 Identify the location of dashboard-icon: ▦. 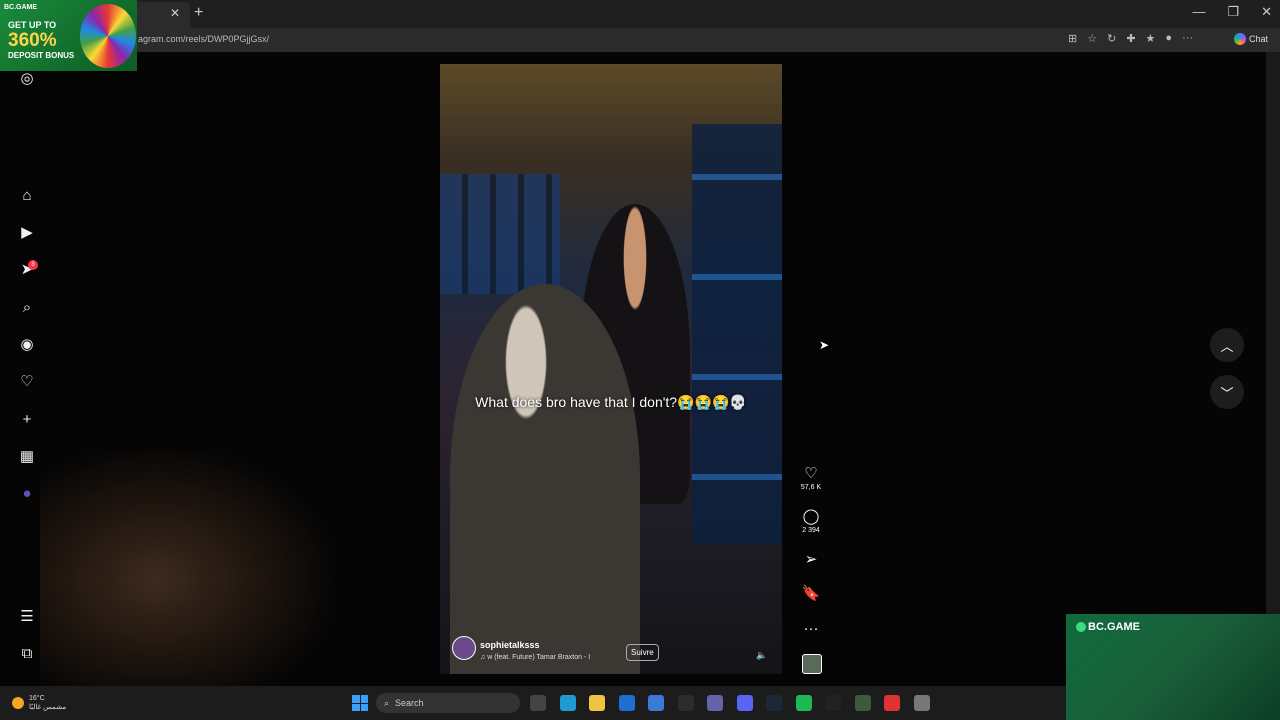
(27, 456).